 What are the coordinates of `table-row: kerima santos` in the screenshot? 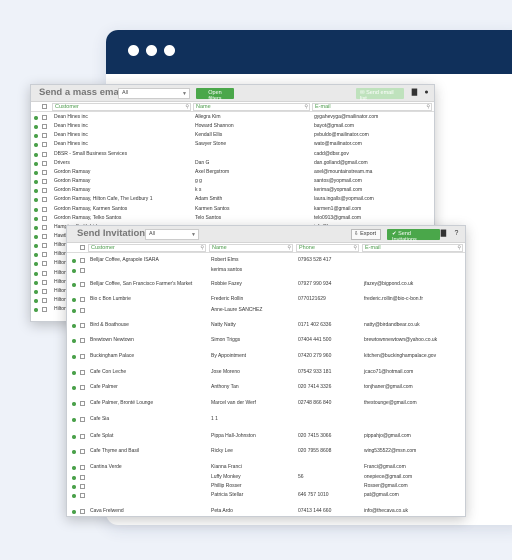 It's located at (266, 271).